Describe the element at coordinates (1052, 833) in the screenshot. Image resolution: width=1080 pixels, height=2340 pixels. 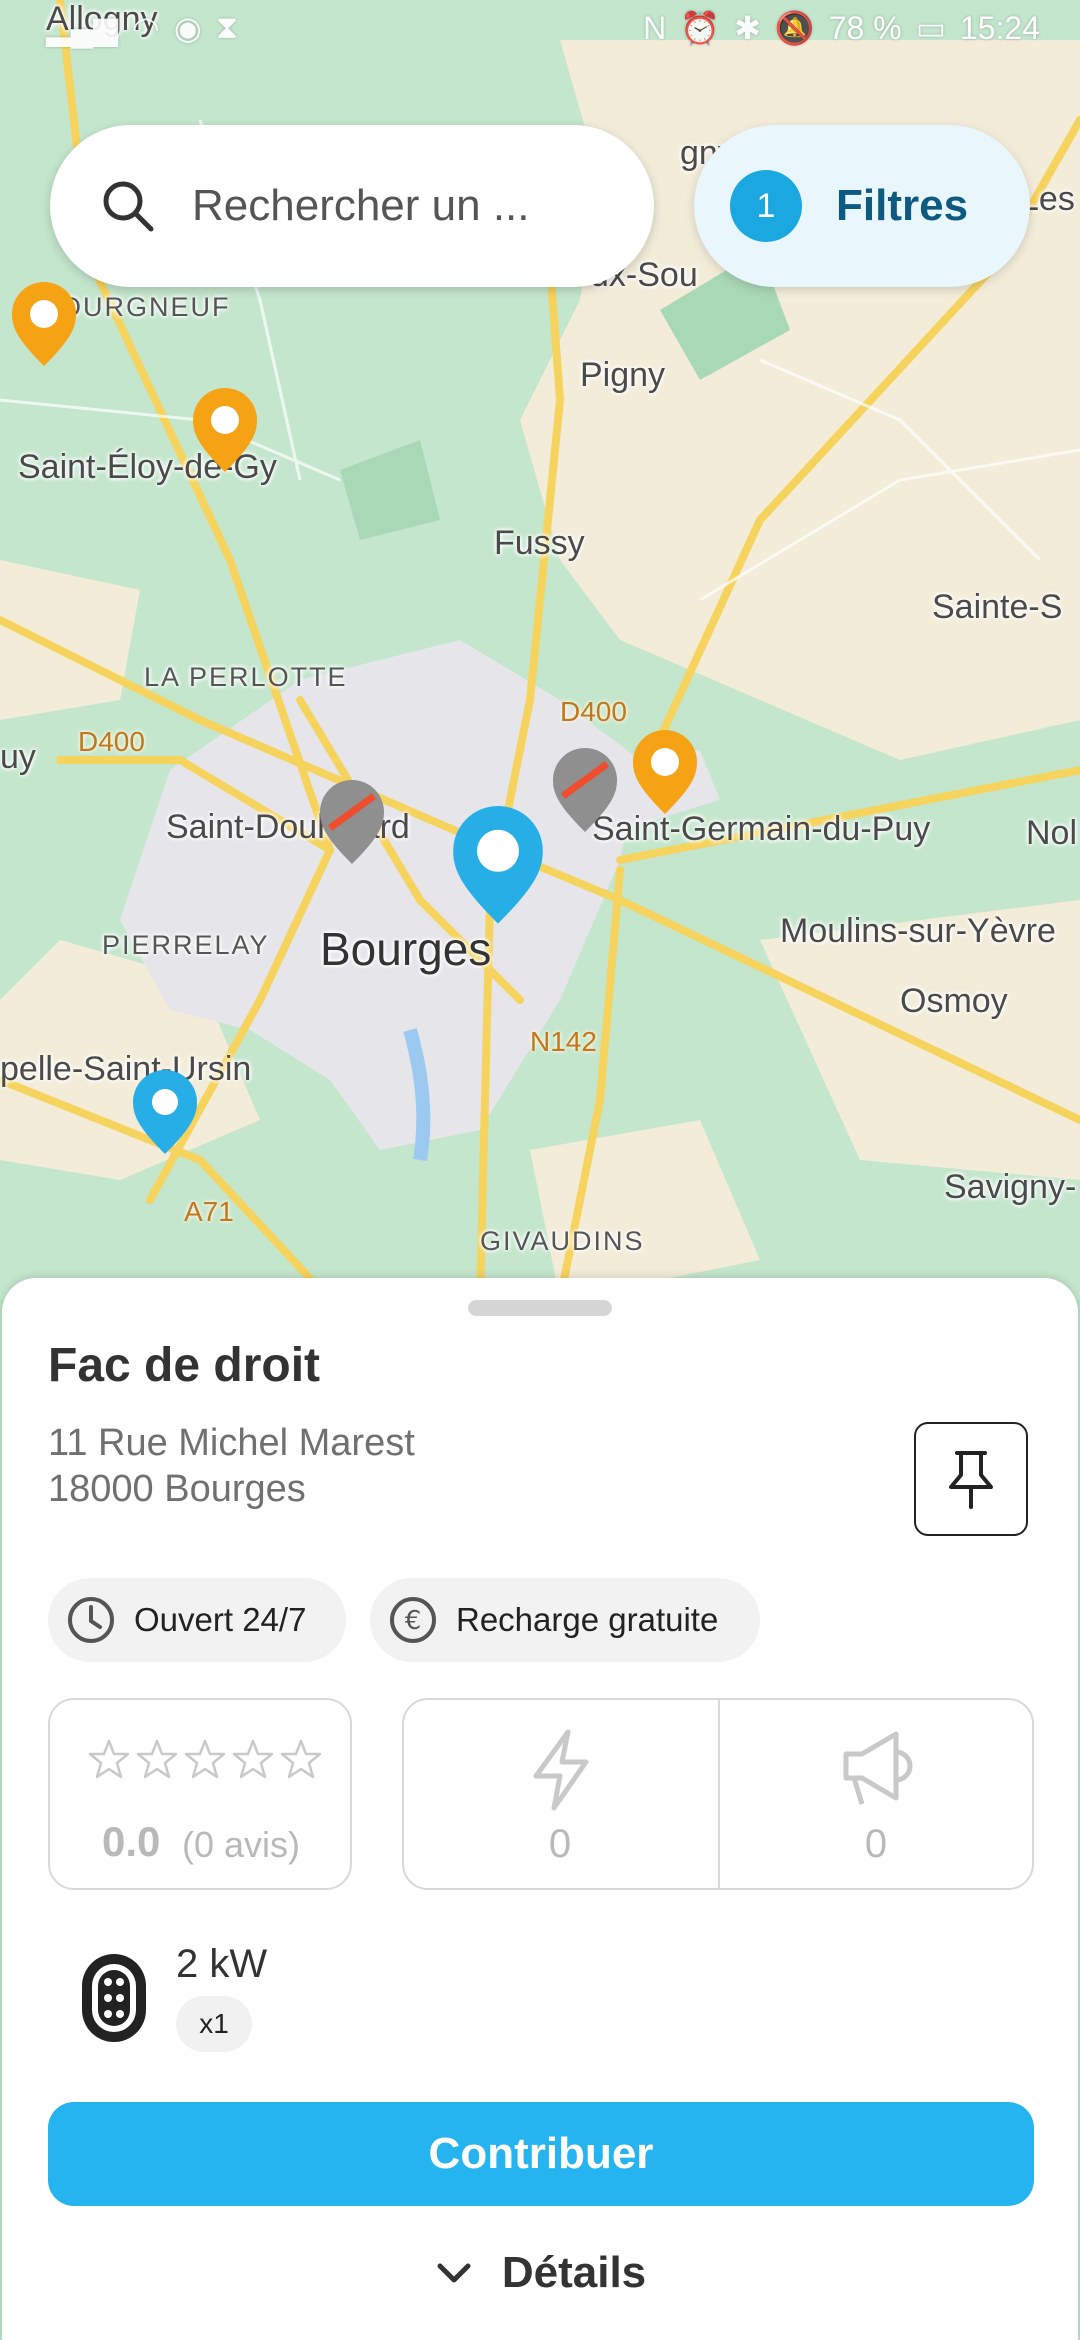
I see `map-label-nol: Nol` at that location.